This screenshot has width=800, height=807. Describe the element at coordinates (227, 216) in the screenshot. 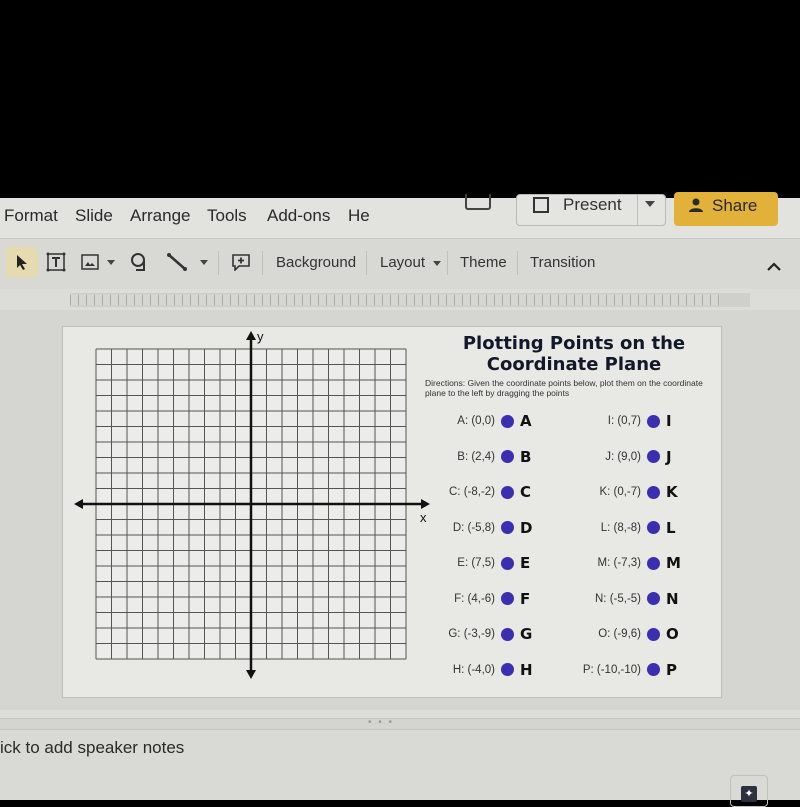

I see `menu-tools: Tools` at that location.